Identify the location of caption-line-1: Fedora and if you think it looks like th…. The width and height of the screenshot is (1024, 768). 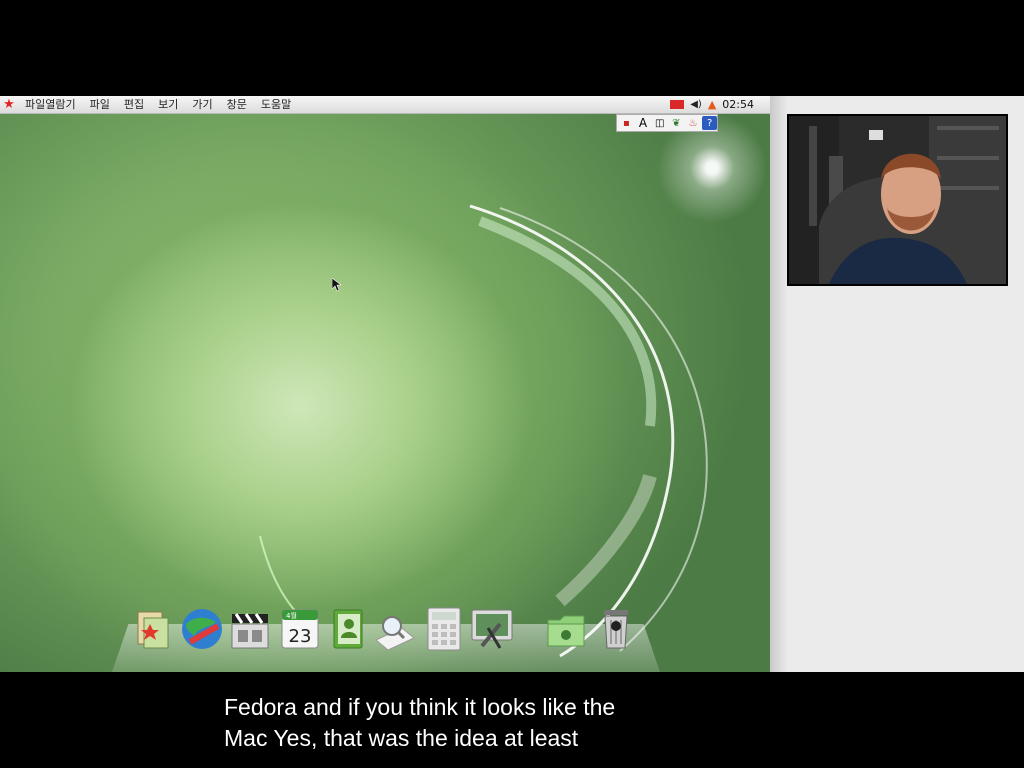
(420, 707).